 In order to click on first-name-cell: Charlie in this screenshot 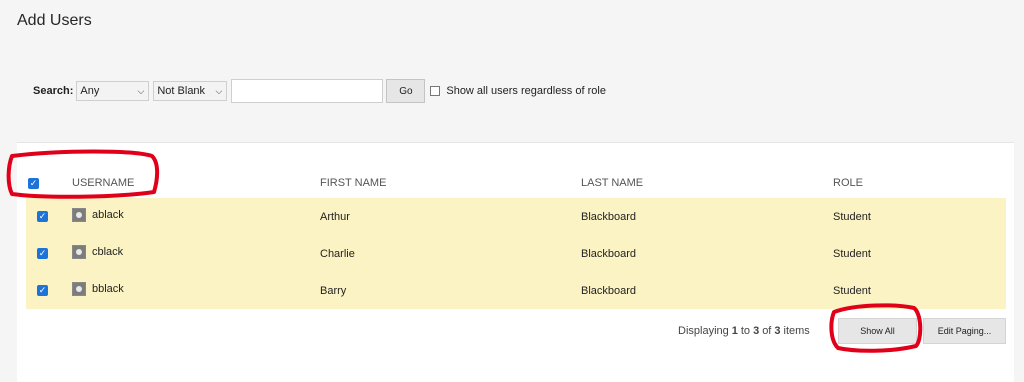, I will do `click(337, 253)`.